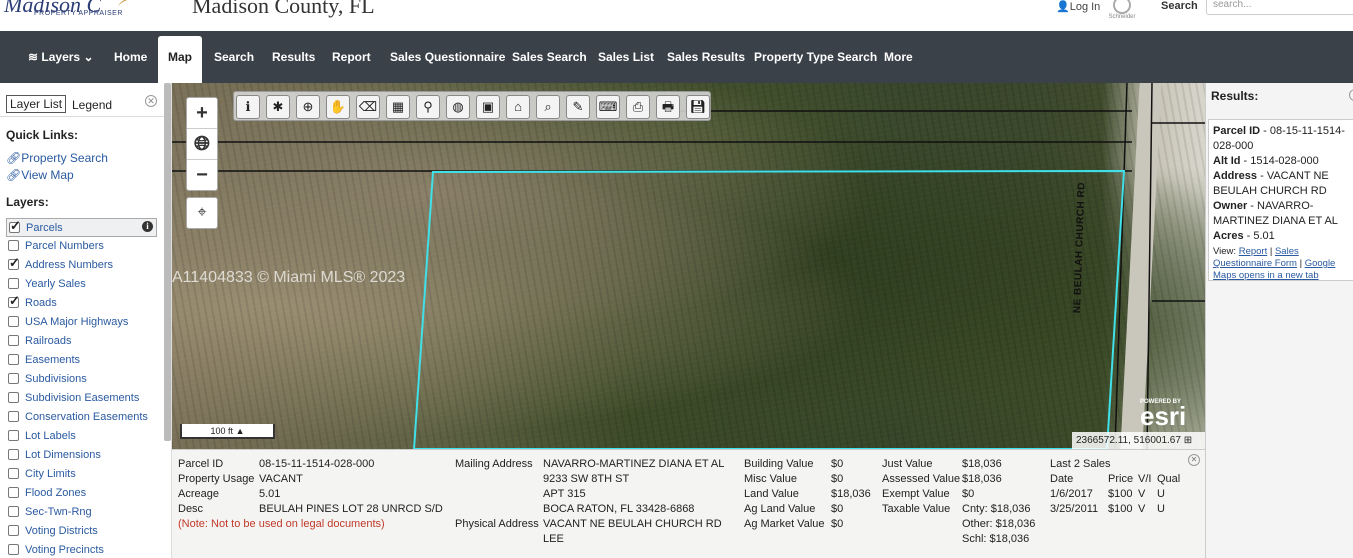  I want to click on layer-item: Subdivisions, so click(81, 379).